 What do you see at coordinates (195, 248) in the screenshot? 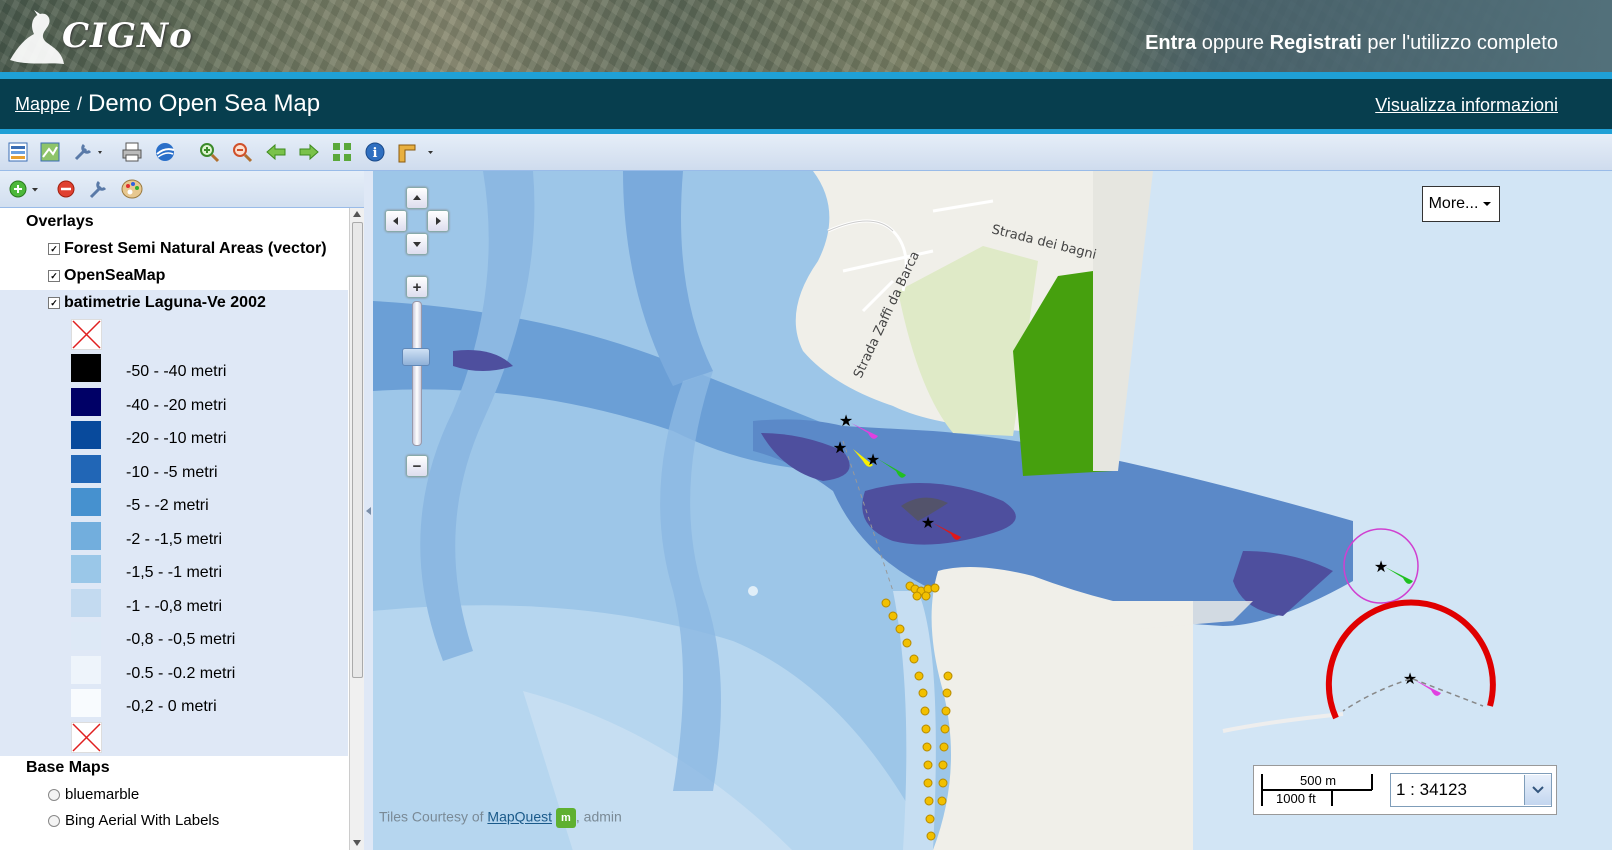
I see `overlay-forest-label: Forest Semi Natural Areas (vector)` at bounding box center [195, 248].